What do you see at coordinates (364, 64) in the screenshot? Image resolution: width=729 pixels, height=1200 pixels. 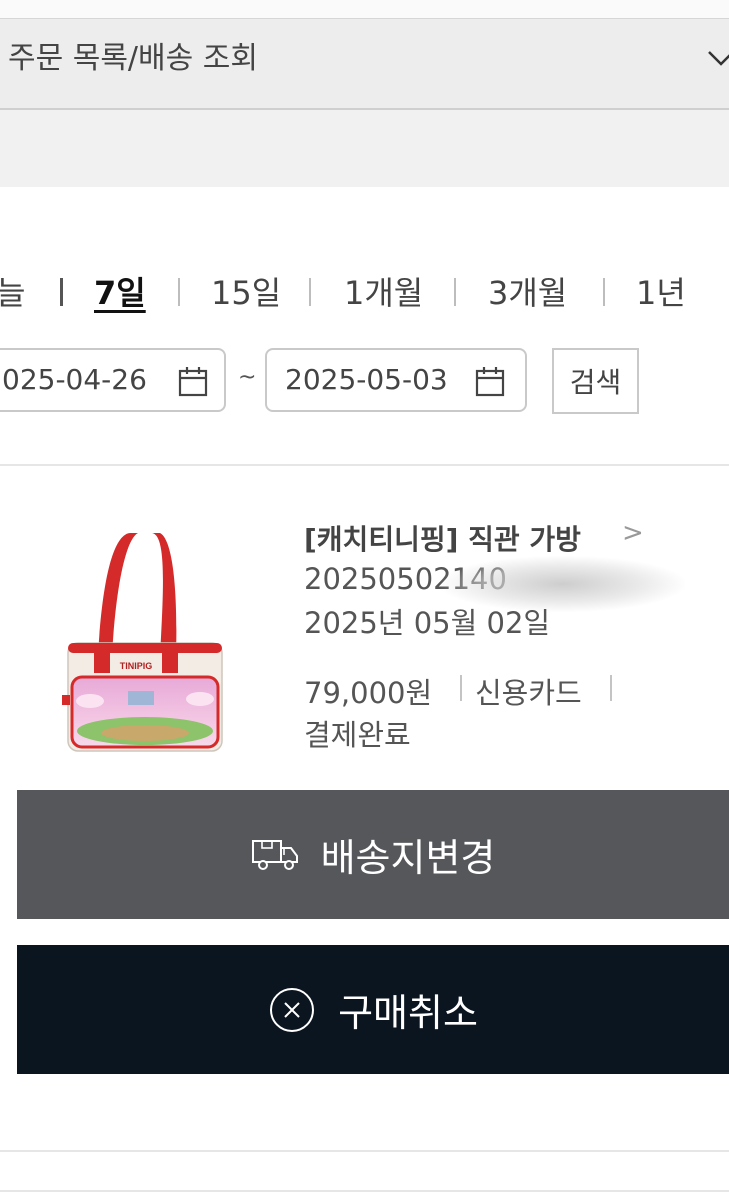 I see `page-header: 주문 목록/배송 조회` at bounding box center [364, 64].